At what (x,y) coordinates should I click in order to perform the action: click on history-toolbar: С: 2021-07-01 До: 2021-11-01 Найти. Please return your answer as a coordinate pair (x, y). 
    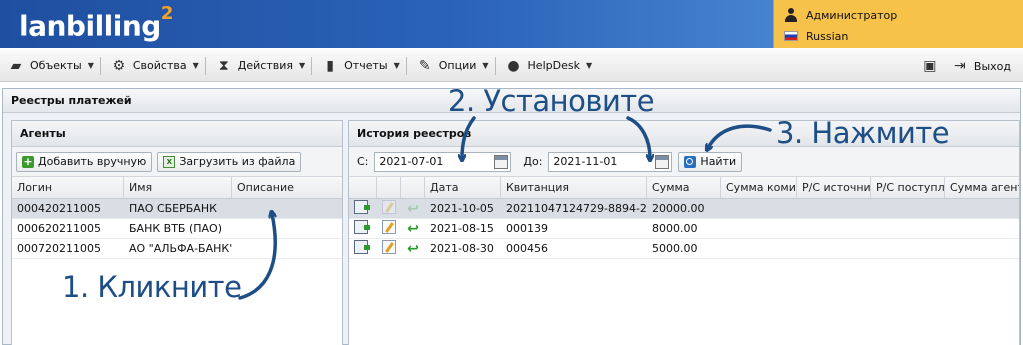
    Looking at the image, I should click on (684, 162).